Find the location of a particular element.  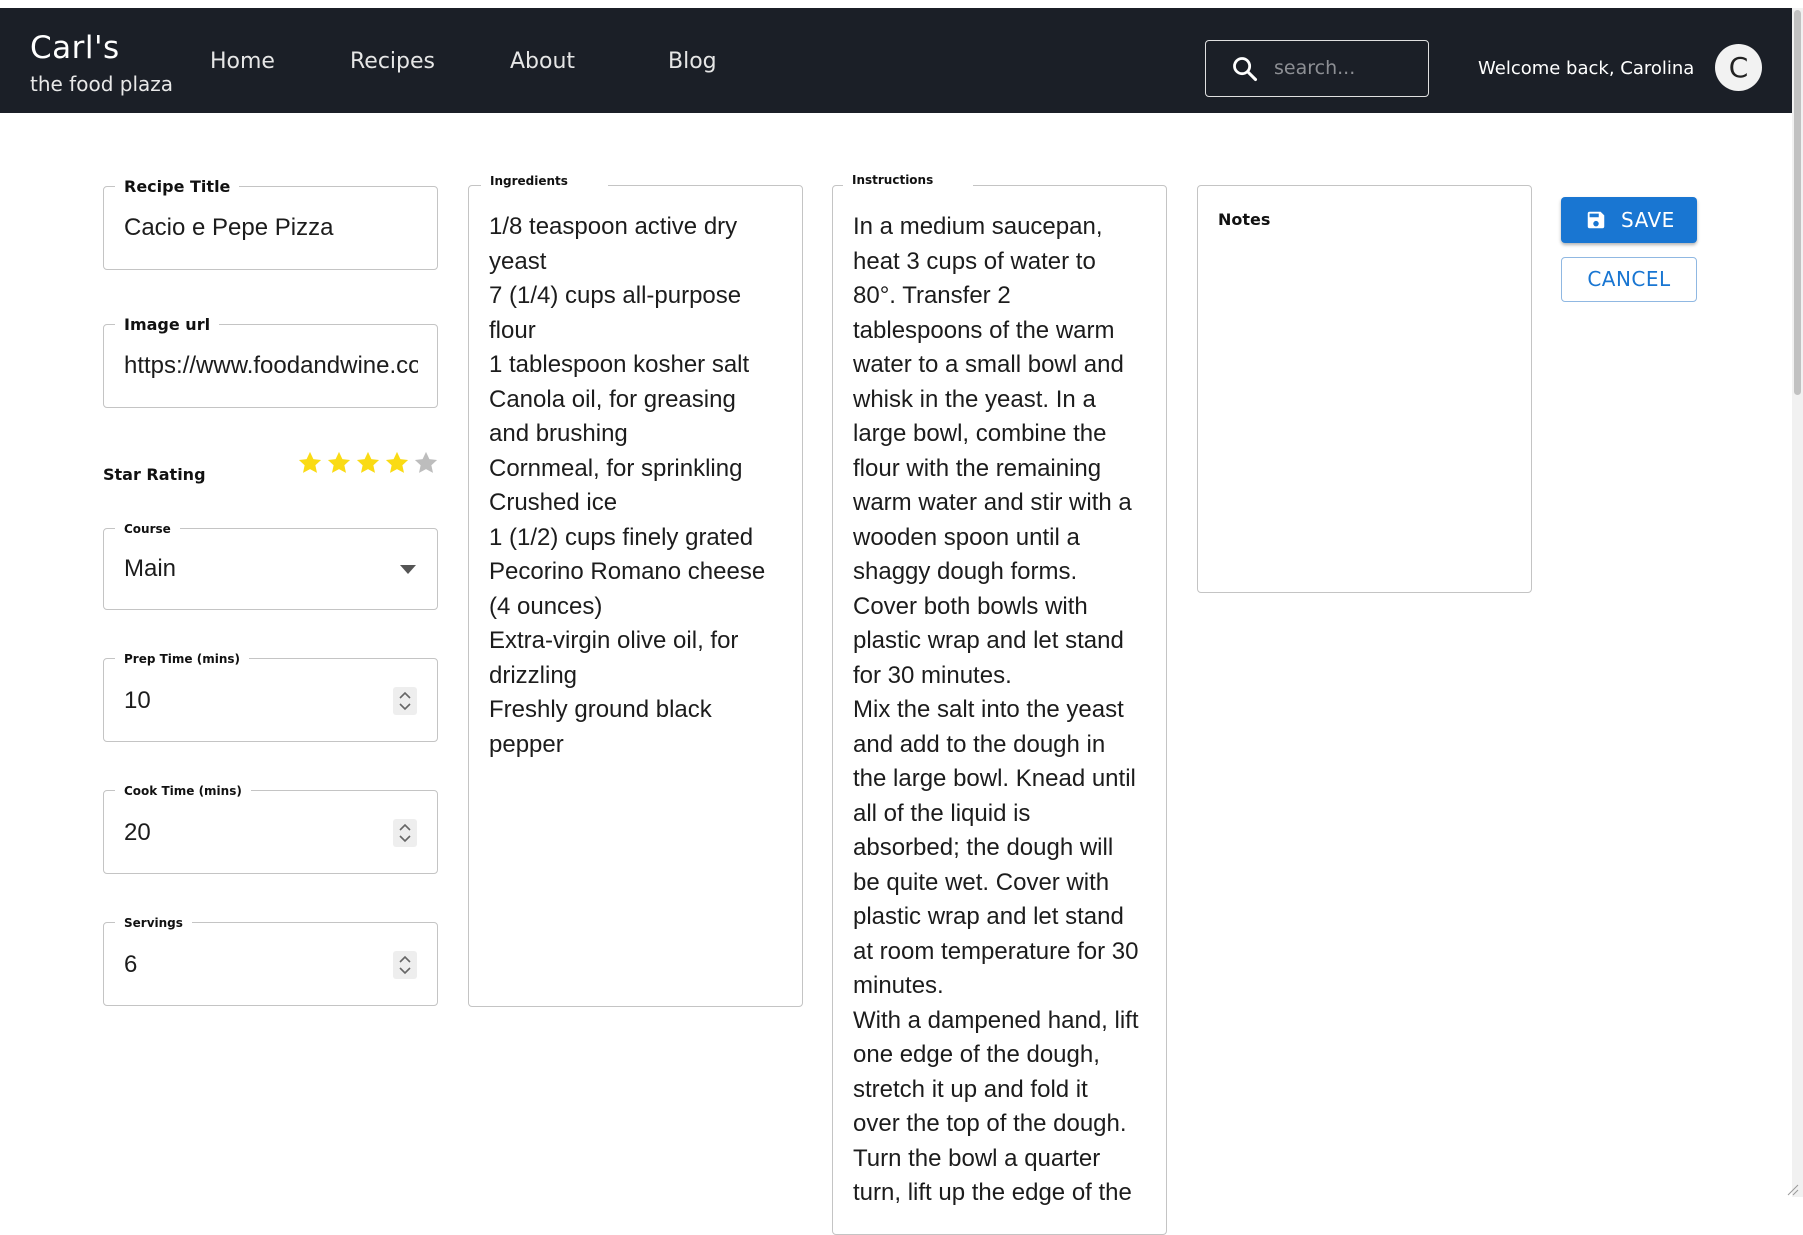

prep-time-field: Prep Time (mins) 10 is located at coordinates (270, 697).